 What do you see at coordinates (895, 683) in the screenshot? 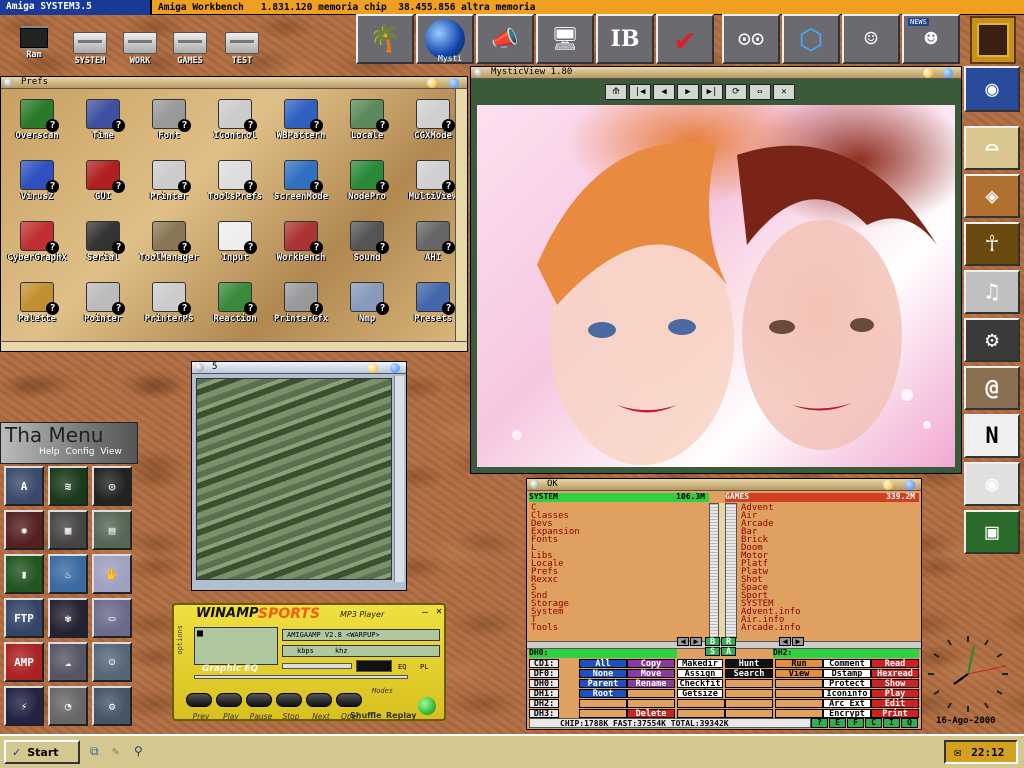
I see `show-button: Show` at bounding box center [895, 683].